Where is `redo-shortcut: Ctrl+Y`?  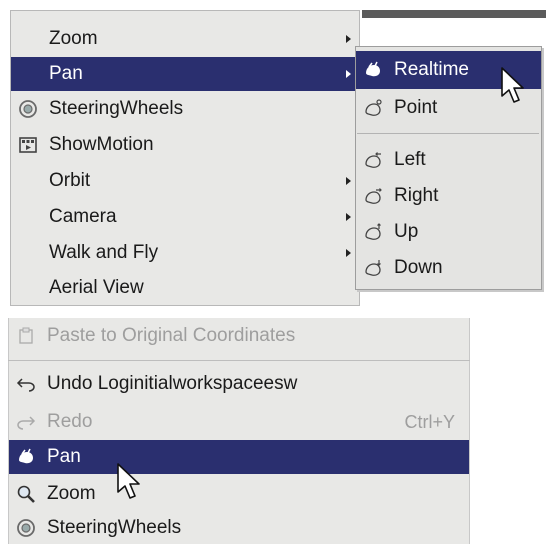
redo-shortcut: Ctrl+Y is located at coordinates (429, 421).